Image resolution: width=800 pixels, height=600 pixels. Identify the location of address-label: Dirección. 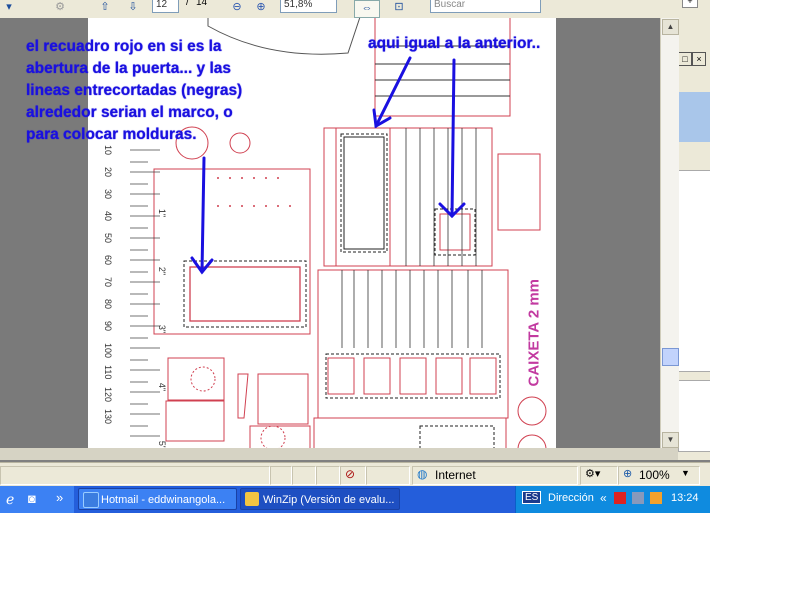
(571, 498).